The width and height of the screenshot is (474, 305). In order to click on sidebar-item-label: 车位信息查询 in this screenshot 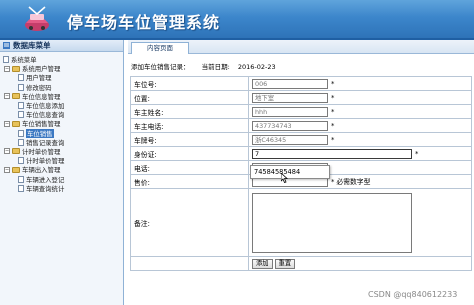, I will do `click(45, 115)`.